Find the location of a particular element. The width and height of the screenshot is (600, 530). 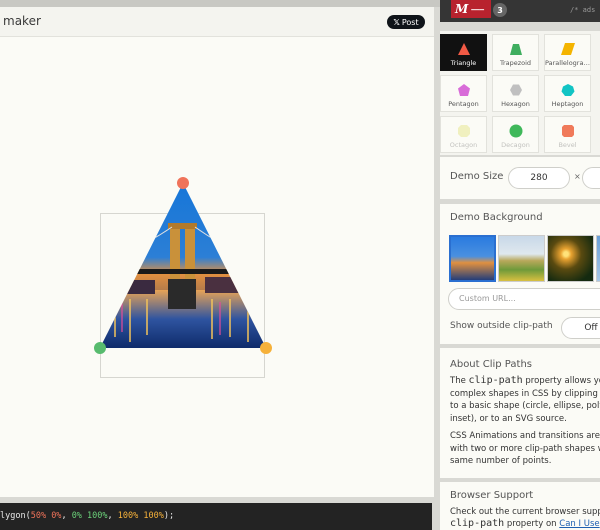

css-code-output: lygon(50% 0%, 0% 100%, 100% 100%); is located at coordinates (216, 516).